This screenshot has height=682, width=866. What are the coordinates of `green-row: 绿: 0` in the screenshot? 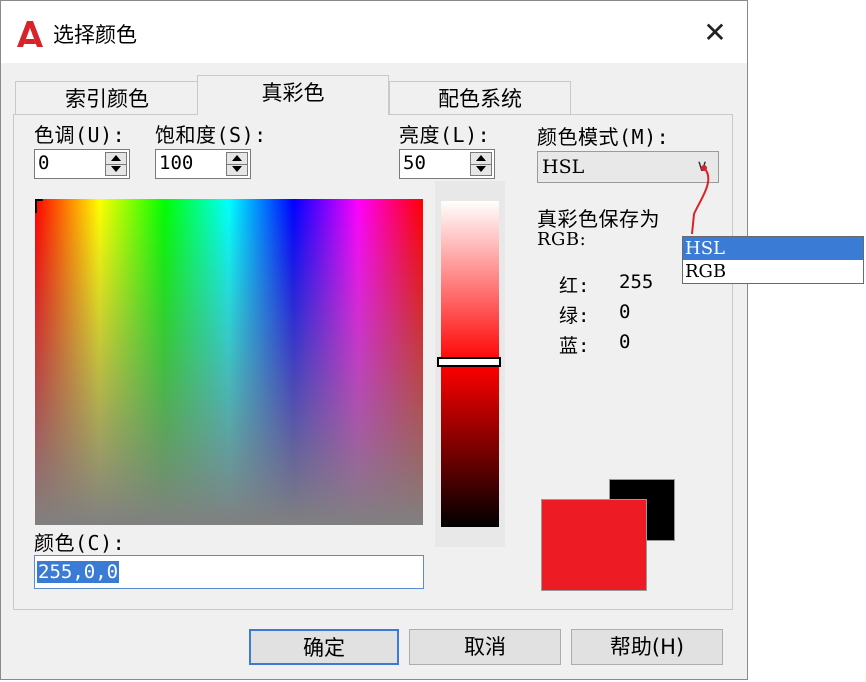 It's located at (594, 314).